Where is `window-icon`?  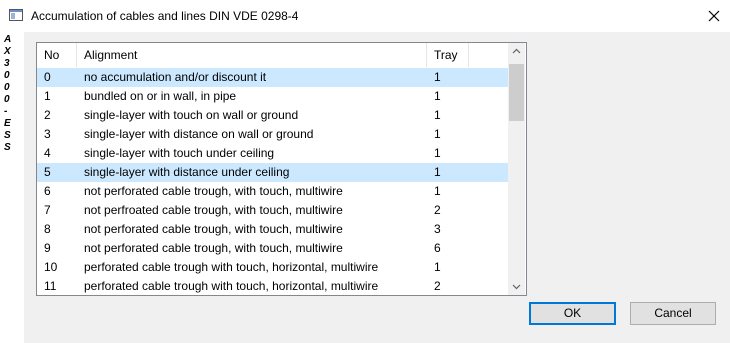
window-icon is located at coordinates (16, 15).